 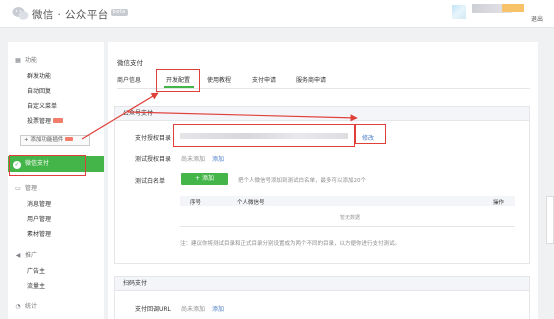 I want to click on sidebar-item-users: 用户管理, so click(x=39, y=218).